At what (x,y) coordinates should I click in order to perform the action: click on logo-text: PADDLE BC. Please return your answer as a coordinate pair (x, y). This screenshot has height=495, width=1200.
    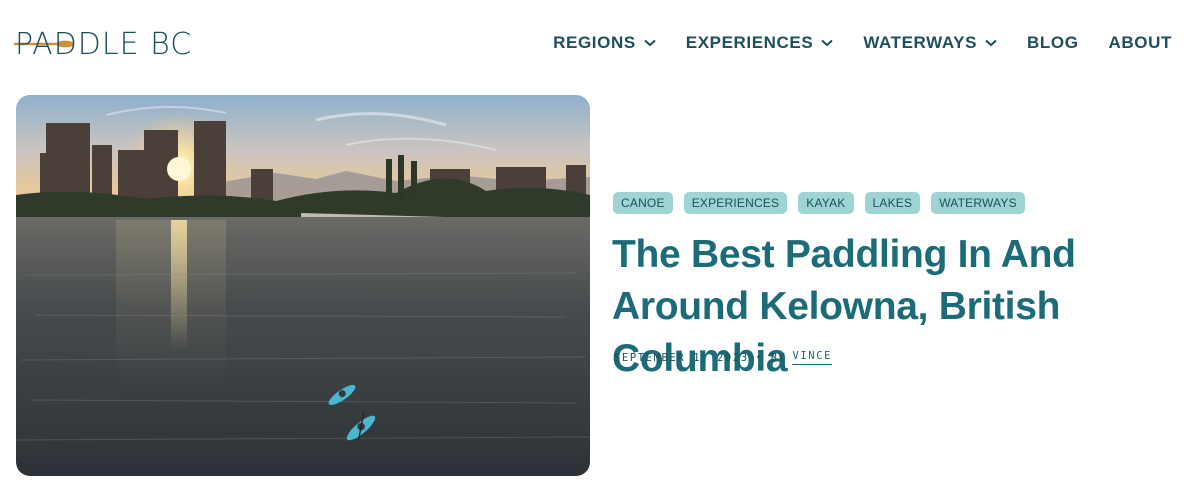
    Looking at the image, I should click on (104, 44).